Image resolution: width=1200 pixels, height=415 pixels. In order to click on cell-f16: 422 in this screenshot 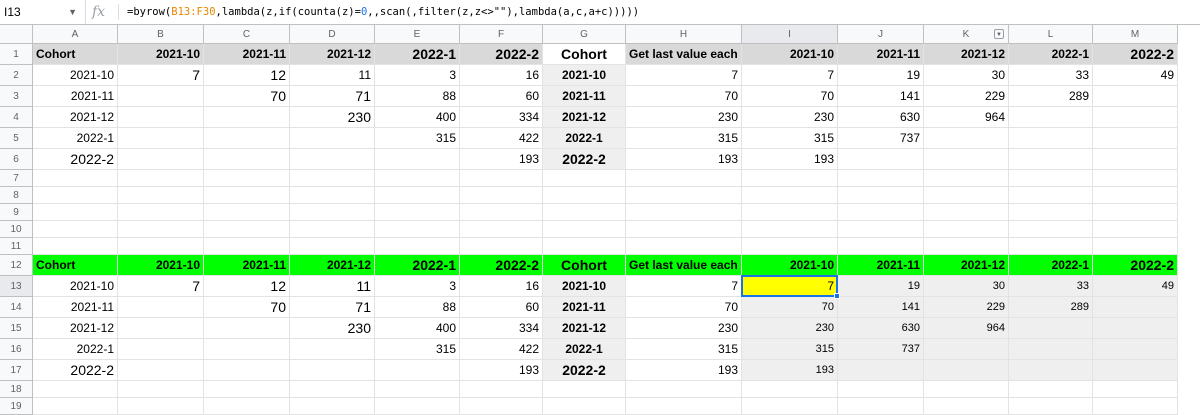, I will do `click(501, 349)`.